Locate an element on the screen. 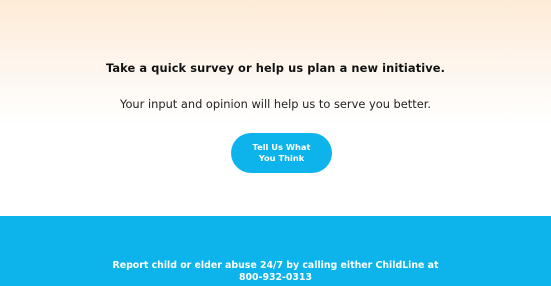  childline-phone-number: 800-932-0313 is located at coordinates (275, 278).